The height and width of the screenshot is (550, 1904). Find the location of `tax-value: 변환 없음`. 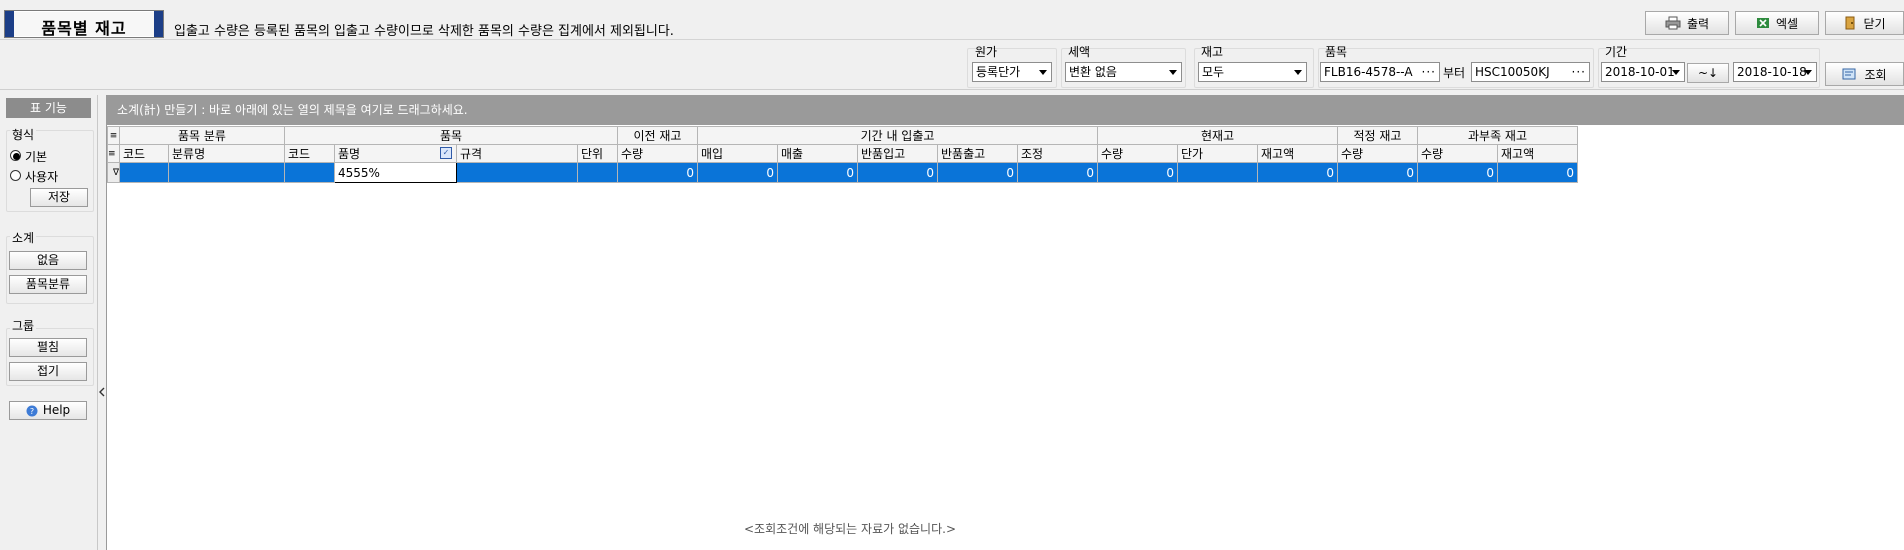

tax-value: 변환 없음 is located at coordinates (1093, 72).